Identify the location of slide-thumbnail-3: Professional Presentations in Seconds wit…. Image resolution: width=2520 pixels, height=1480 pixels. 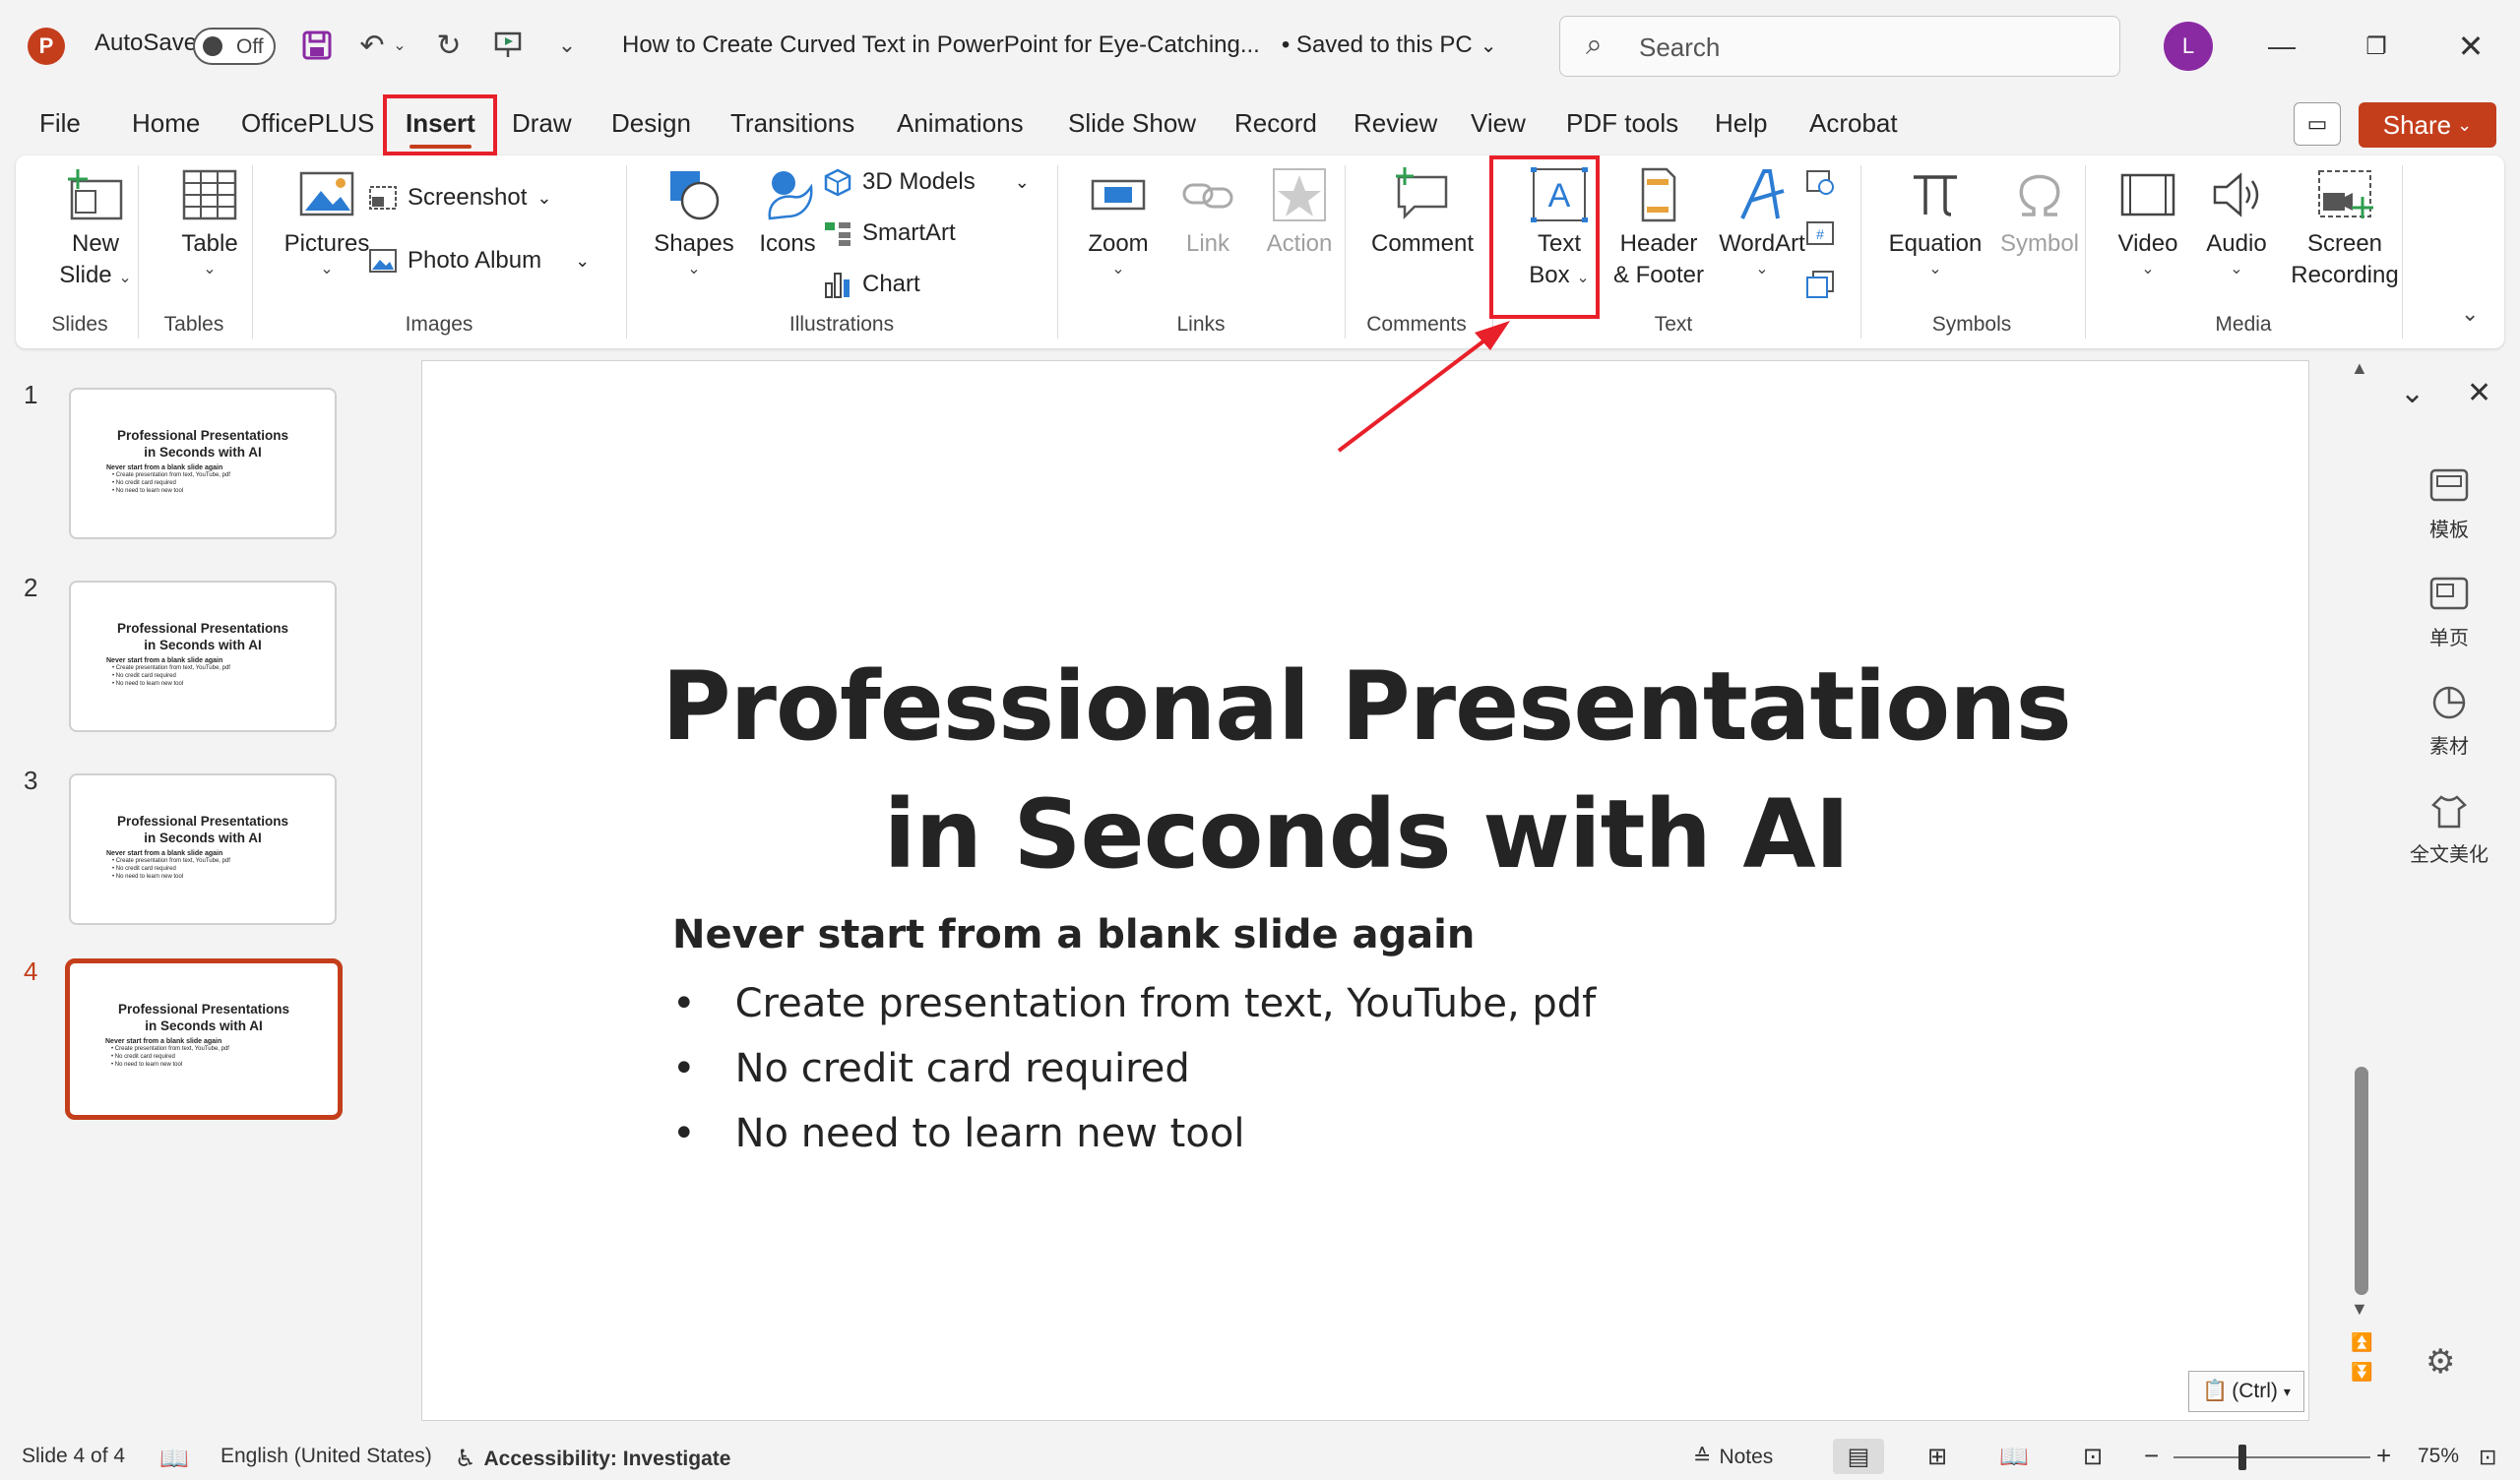
(203, 849).